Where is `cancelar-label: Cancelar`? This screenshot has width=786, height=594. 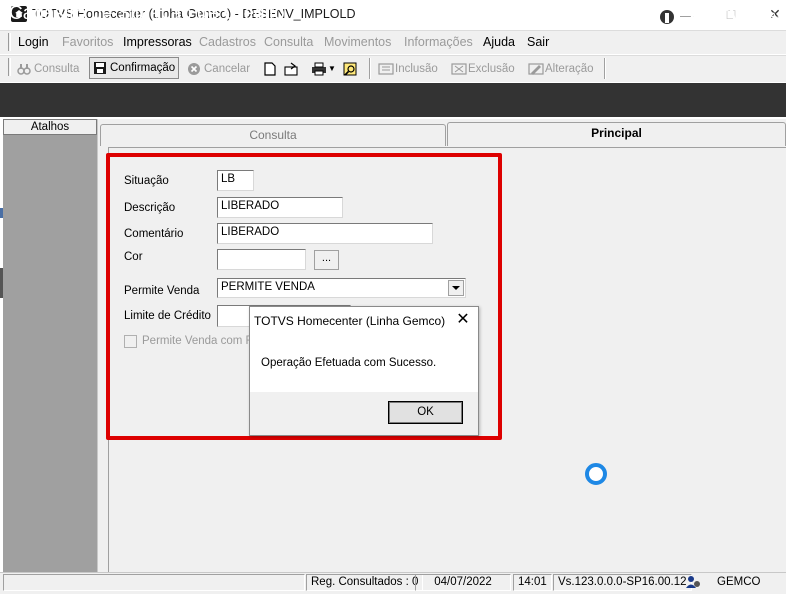 cancelar-label: Cancelar is located at coordinates (227, 68).